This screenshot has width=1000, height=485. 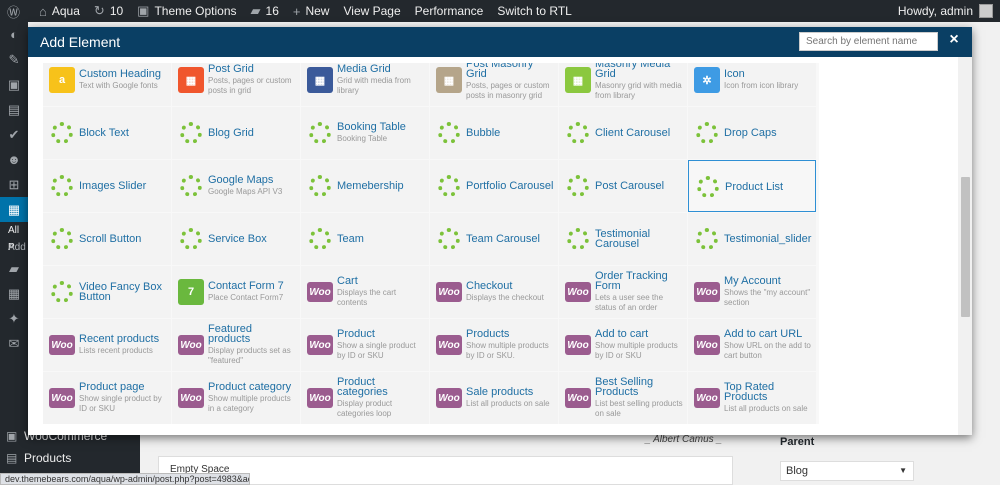 I want to click on element-tile: Blog Grid, so click(x=236, y=133).